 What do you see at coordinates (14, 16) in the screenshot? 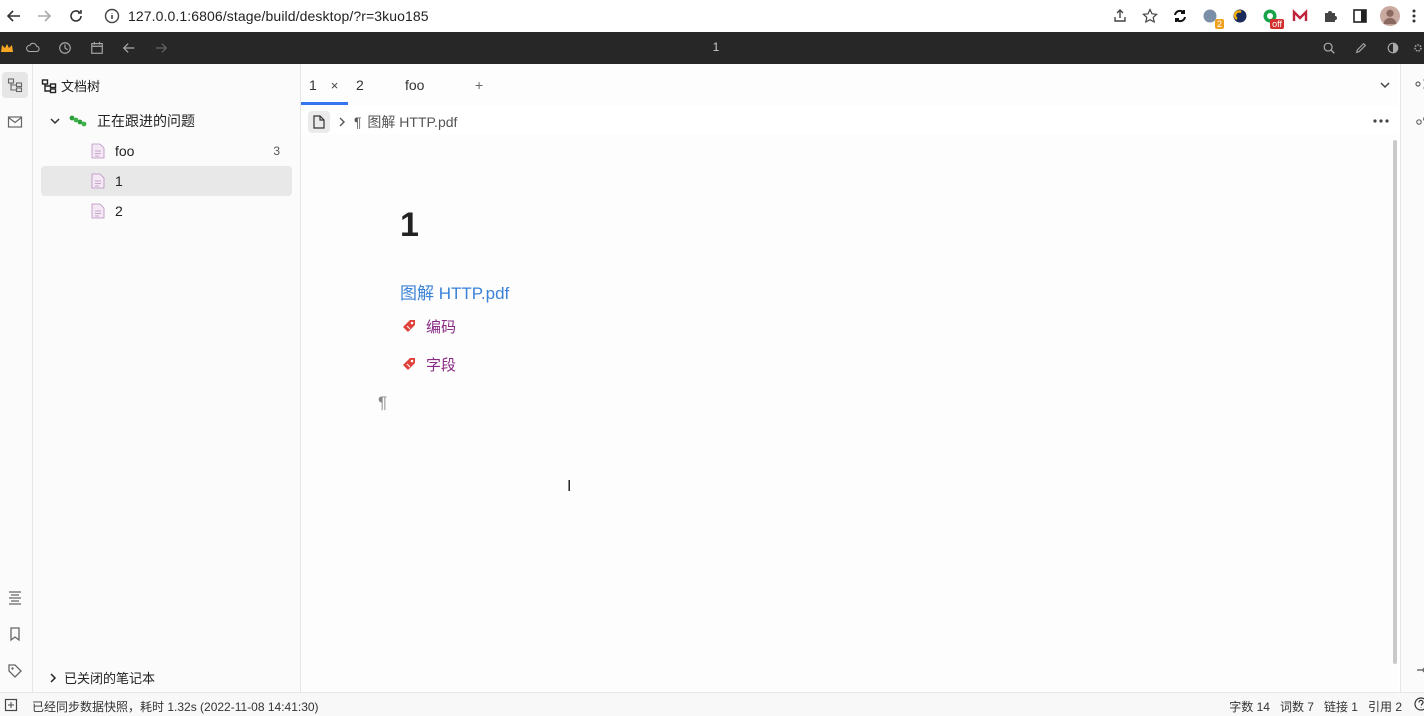
I see `back-icon` at bounding box center [14, 16].